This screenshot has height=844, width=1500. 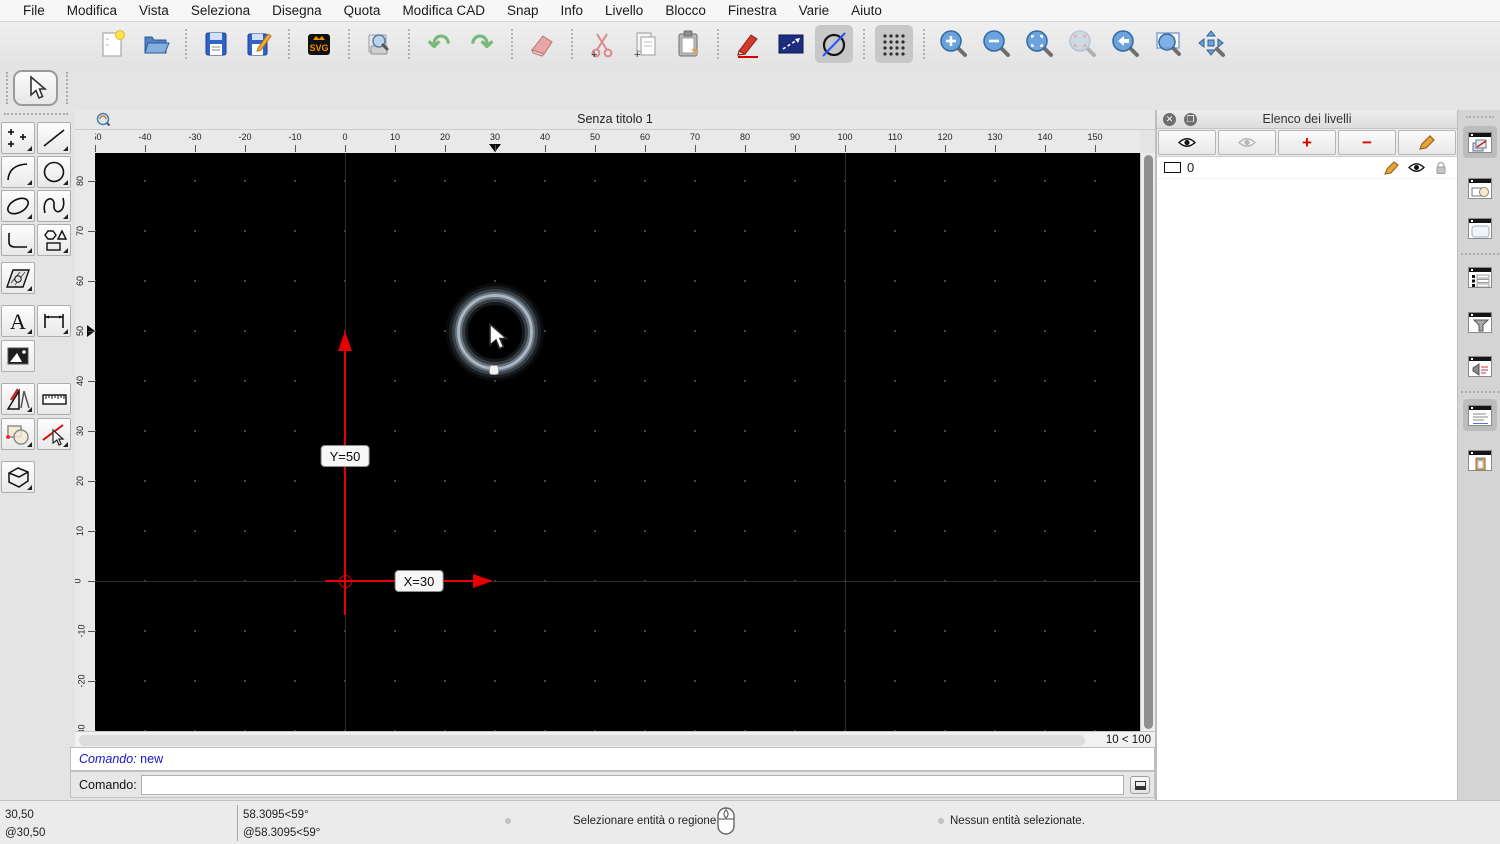 What do you see at coordinates (632, 785) in the screenshot?
I see `command-input` at bounding box center [632, 785].